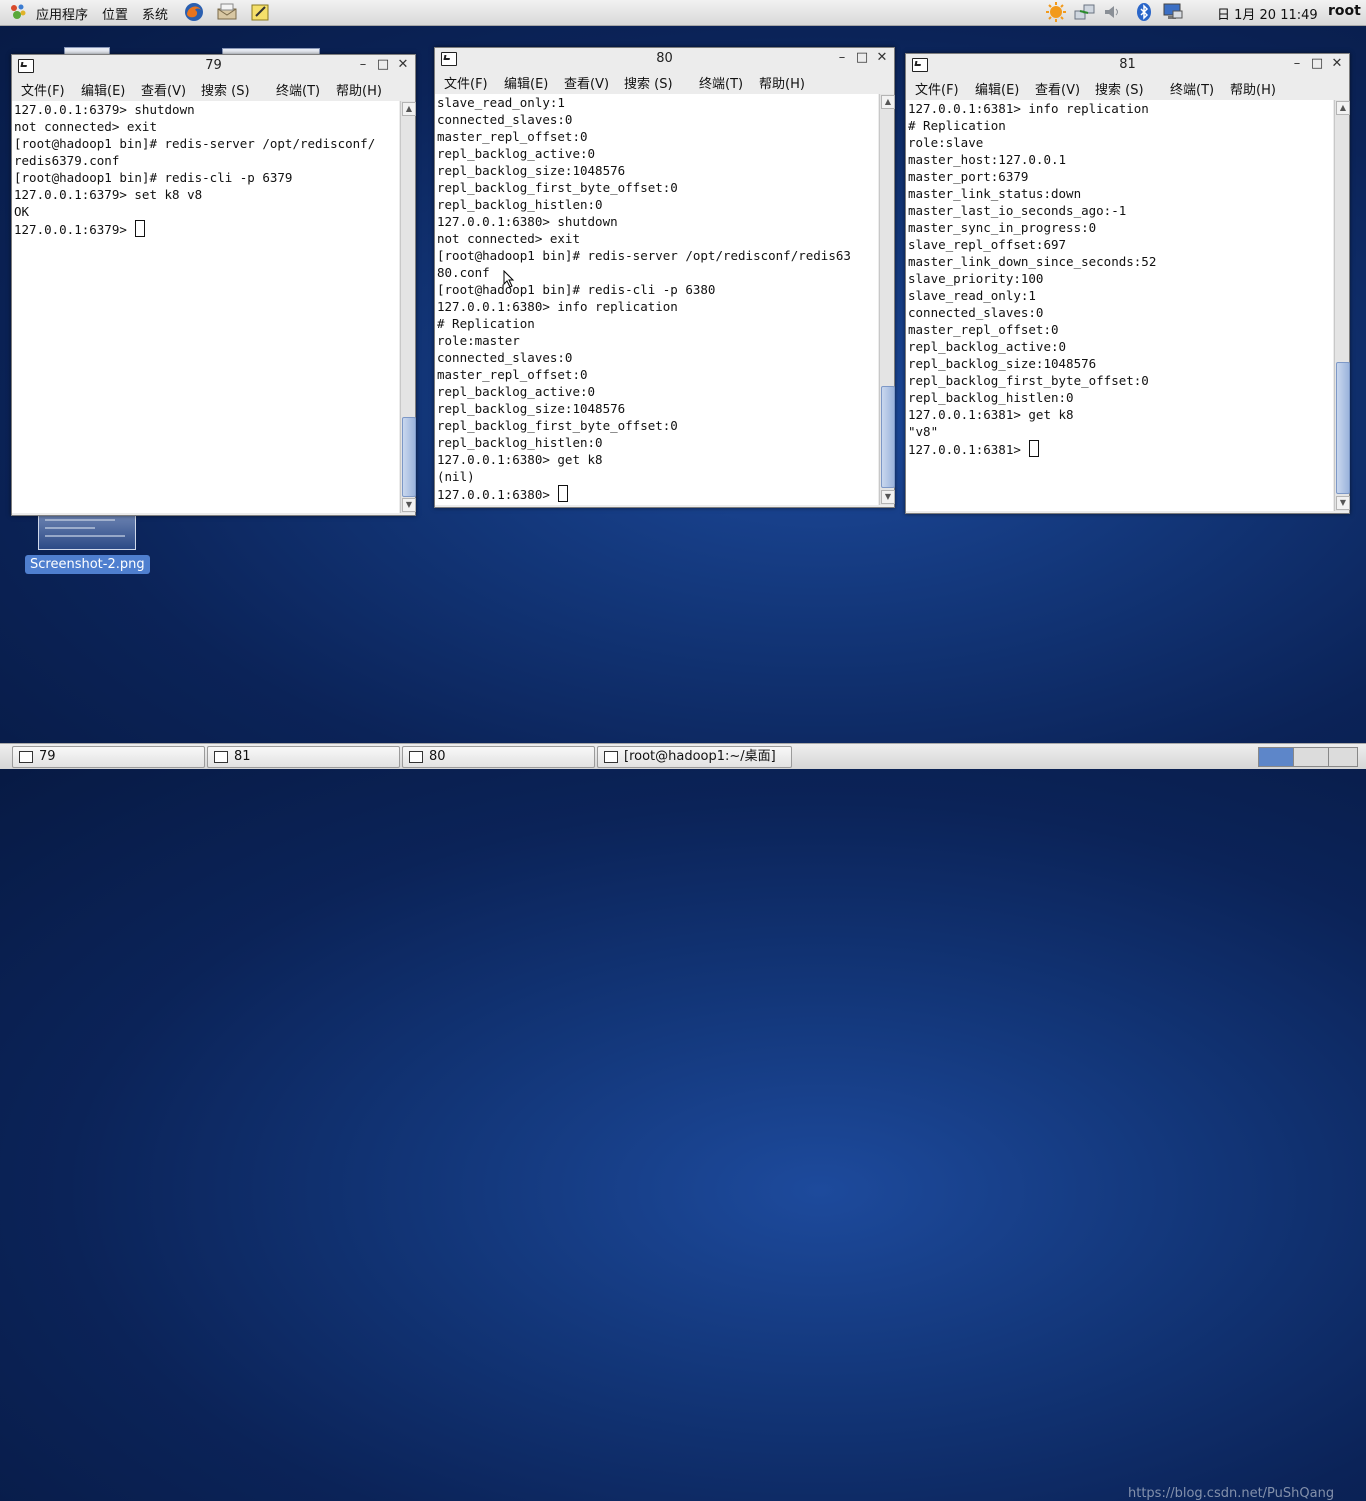 The height and width of the screenshot is (1501, 1366). Describe the element at coordinates (213, 66) in the screenshot. I see `title-bar: 79 – □ ✕` at that location.